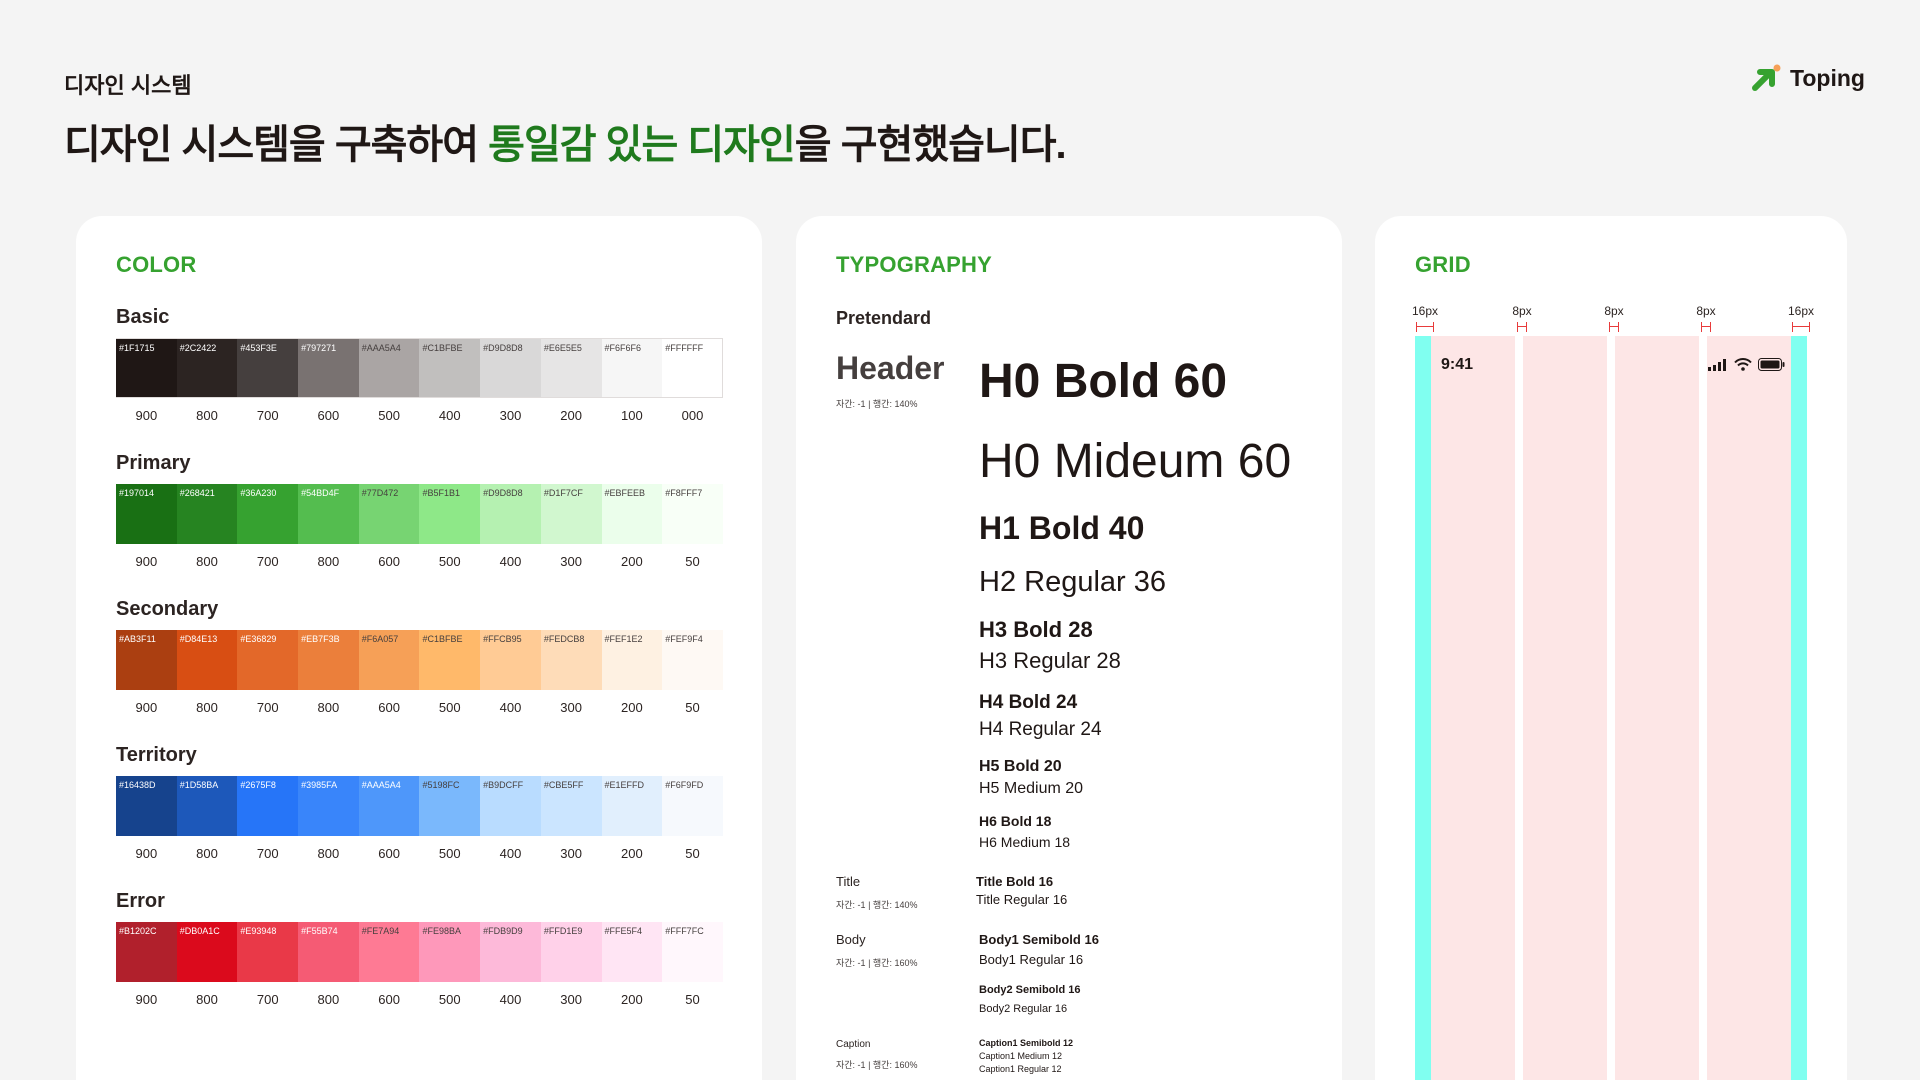  What do you see at coordinates (1028, 702) in the screenshot?
I see `style-h4-bold: H4 Bold 24` at bounding box center [1028, 702].